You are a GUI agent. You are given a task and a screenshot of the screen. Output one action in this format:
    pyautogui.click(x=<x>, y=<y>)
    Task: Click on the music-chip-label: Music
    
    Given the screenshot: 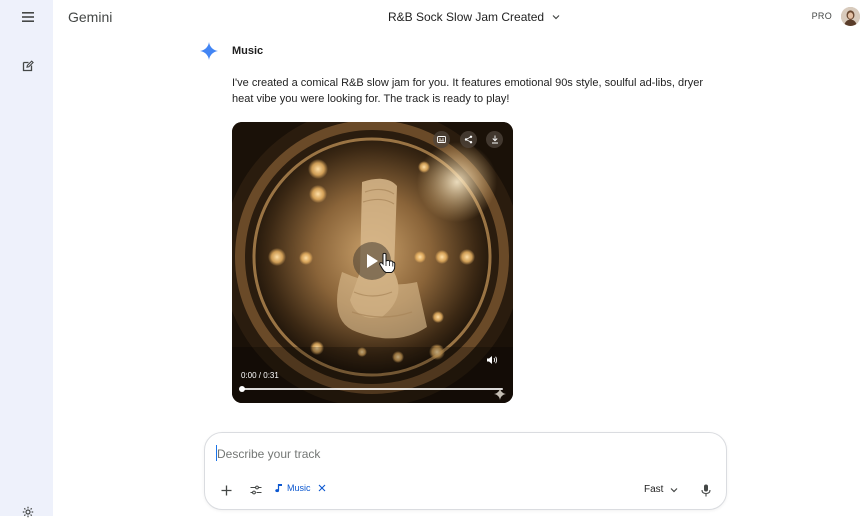 What is the action you would take?
    pyautogui.click(x=299, y=488)
    